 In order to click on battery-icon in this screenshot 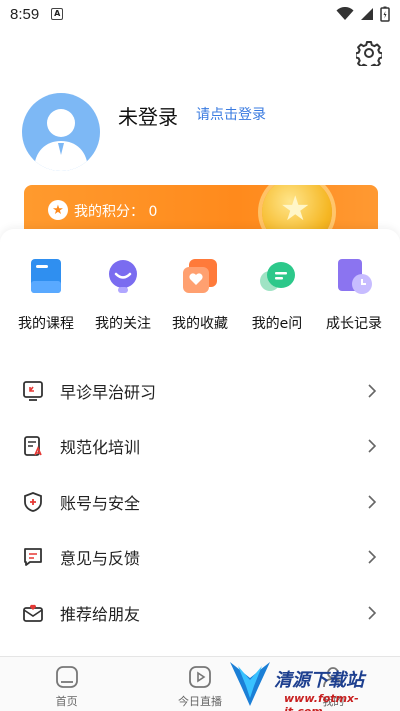, I will do `click(385, 14)`.